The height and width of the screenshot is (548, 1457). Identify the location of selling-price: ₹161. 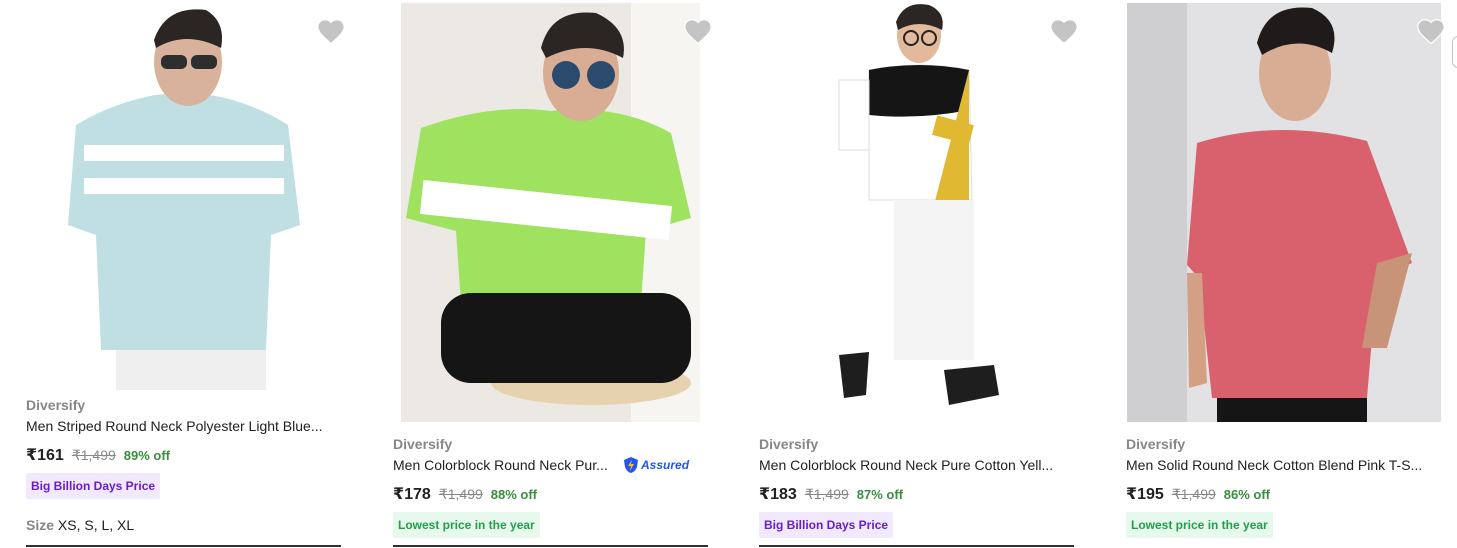
(45, 455).